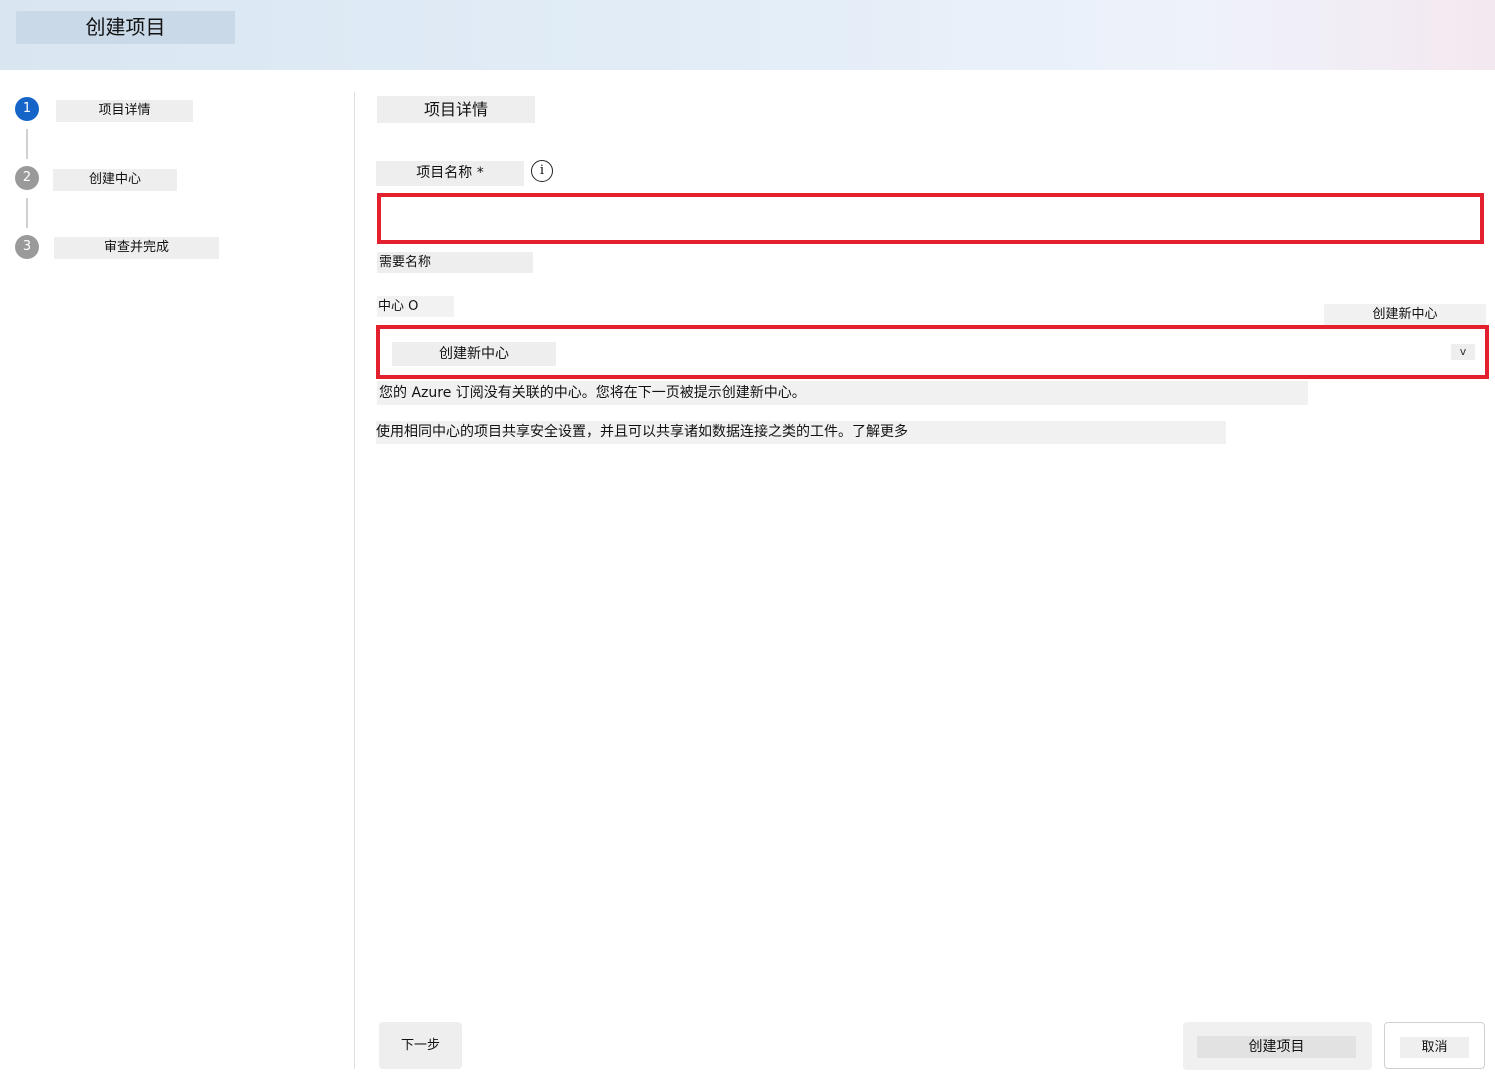 The image size is (1495, 1078). I want to click on hub-dropdown: 创建新中心 v, so click(932, 352).